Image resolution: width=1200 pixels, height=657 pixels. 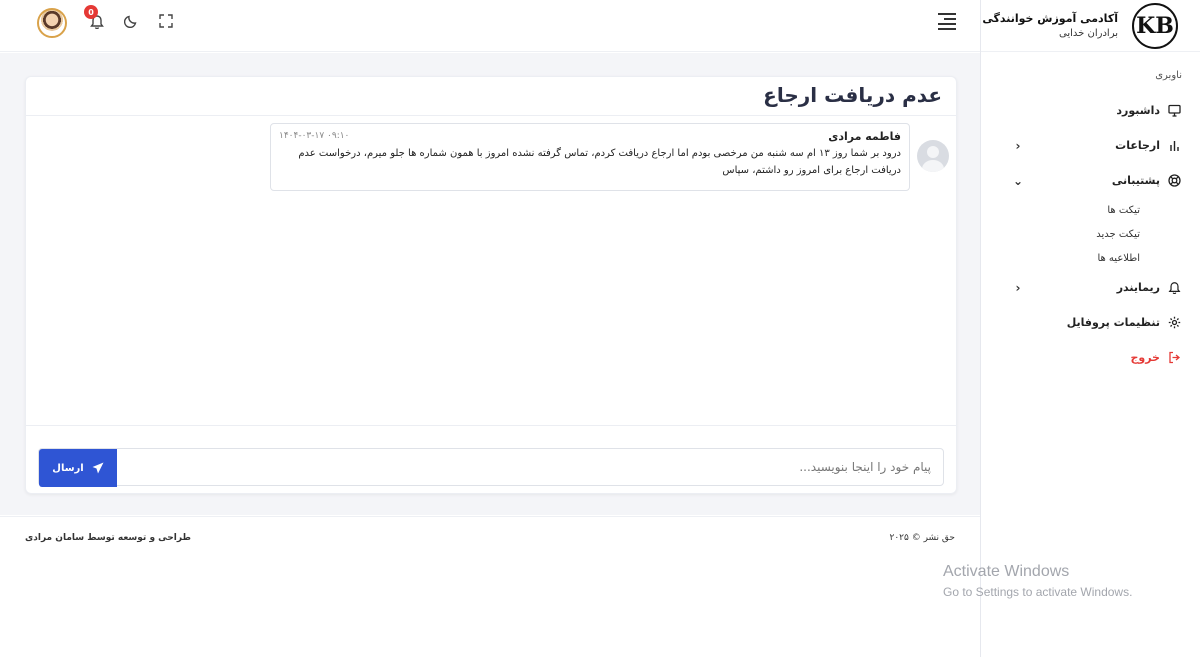 I want to click on footer-credits: طراحی و توسعه توسط سامان مرادی, so click(x=108, y=538).